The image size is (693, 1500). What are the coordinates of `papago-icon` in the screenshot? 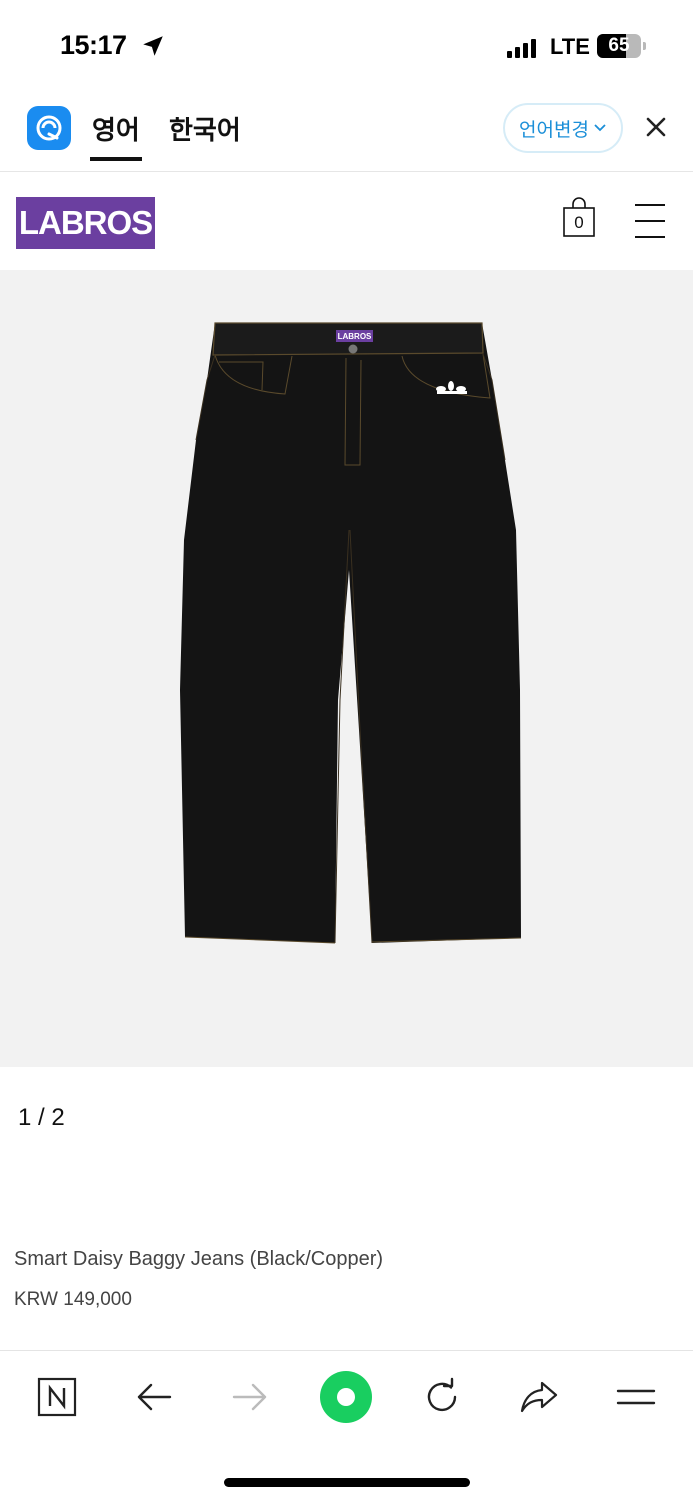 It's located at (49, 128).